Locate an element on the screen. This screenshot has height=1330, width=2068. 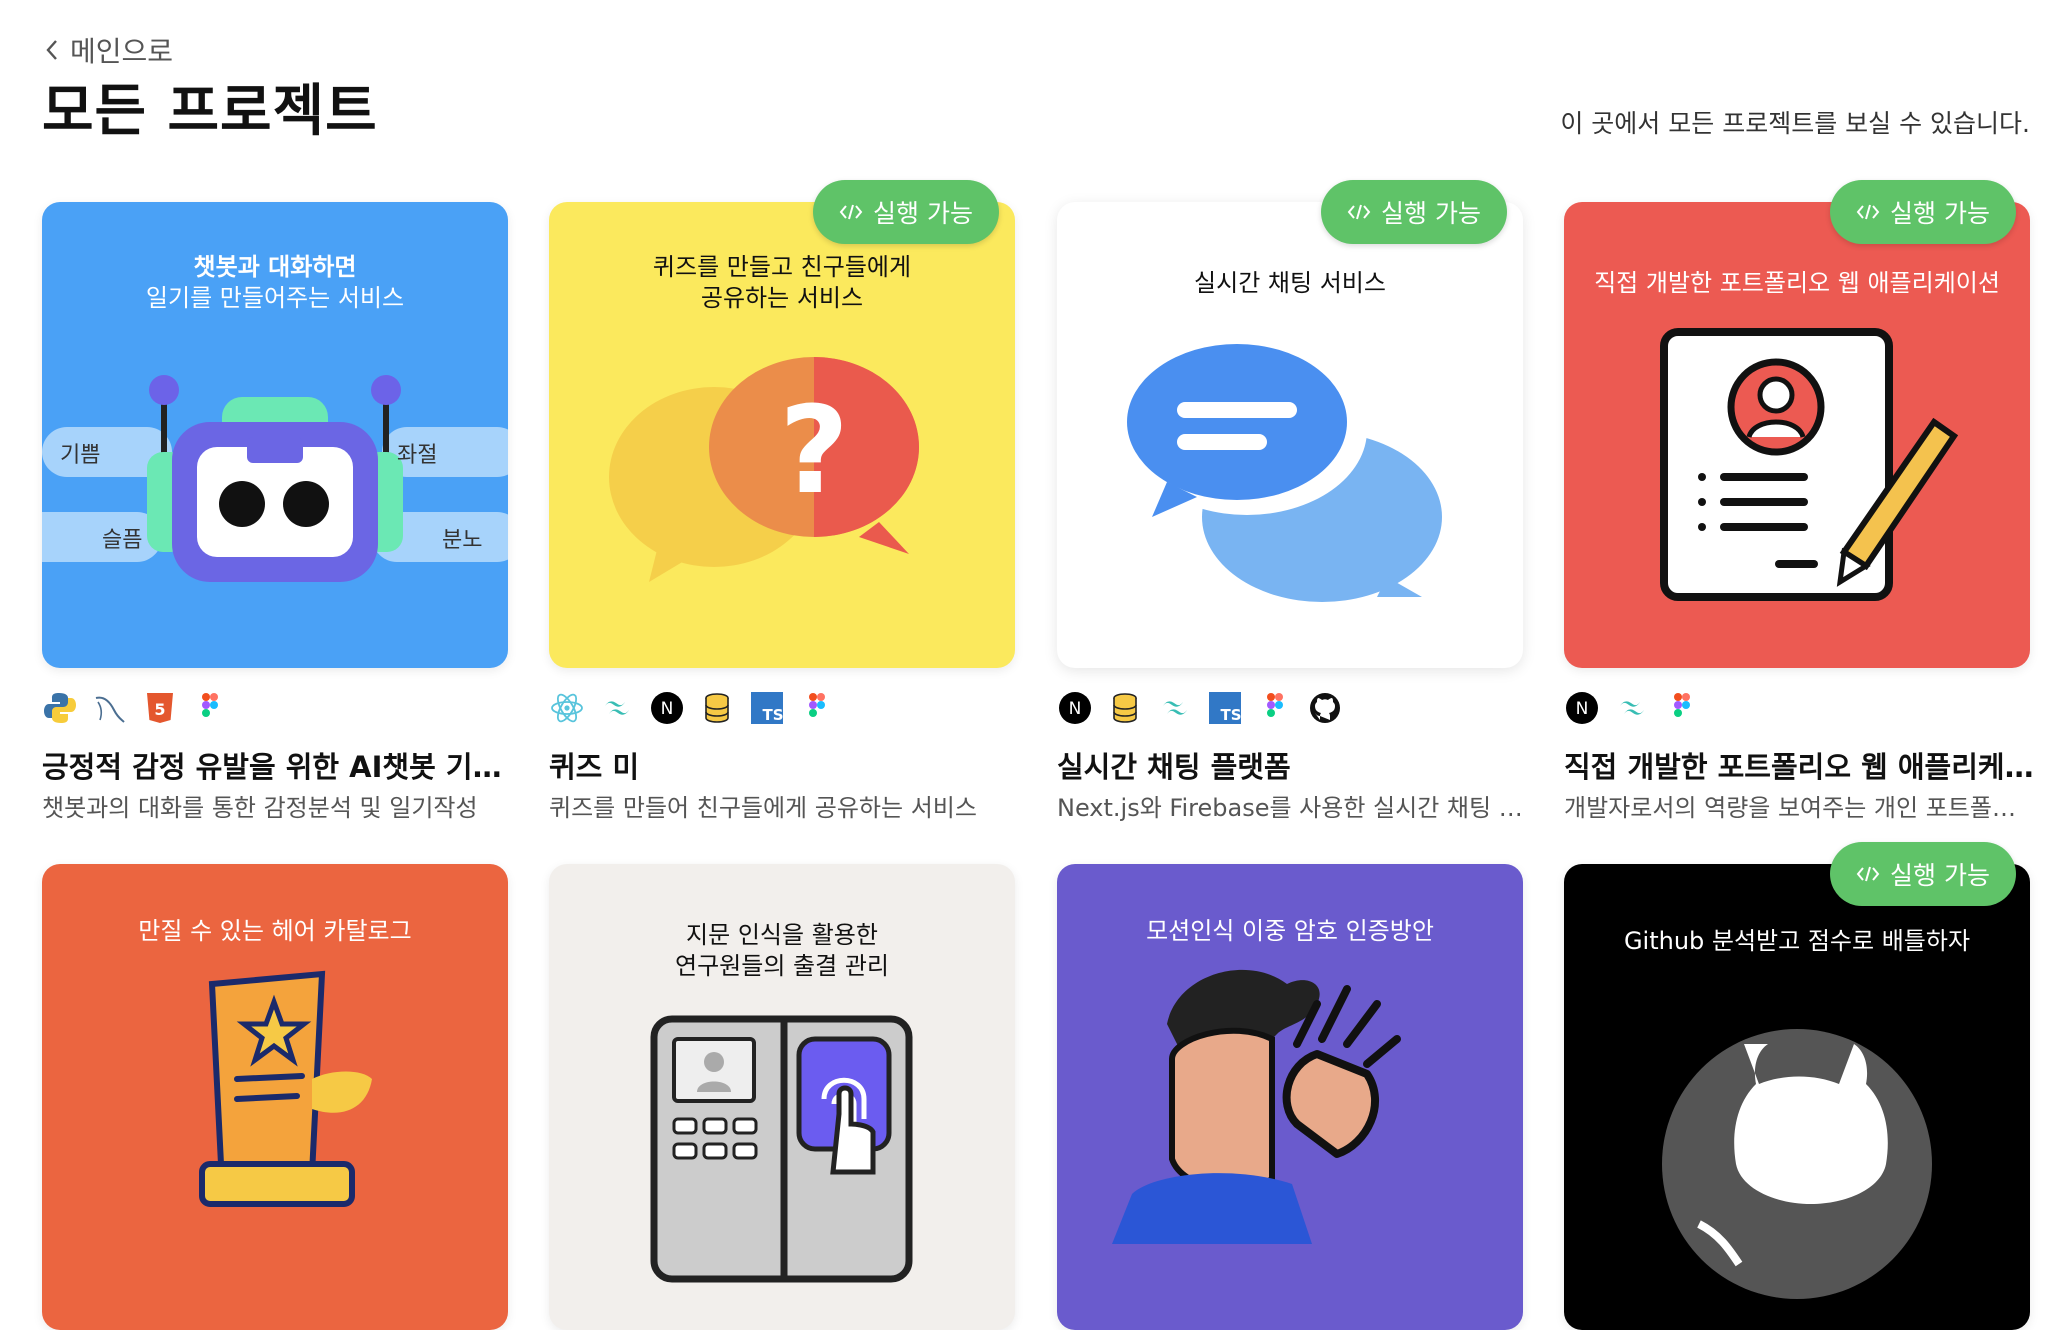
project-card-ai-chatbot: 챗봇과 대화하면 일기를 만들어주는 서비스 기쁨 좌절 슬픔 분노 is located at coordinates (275, 435).